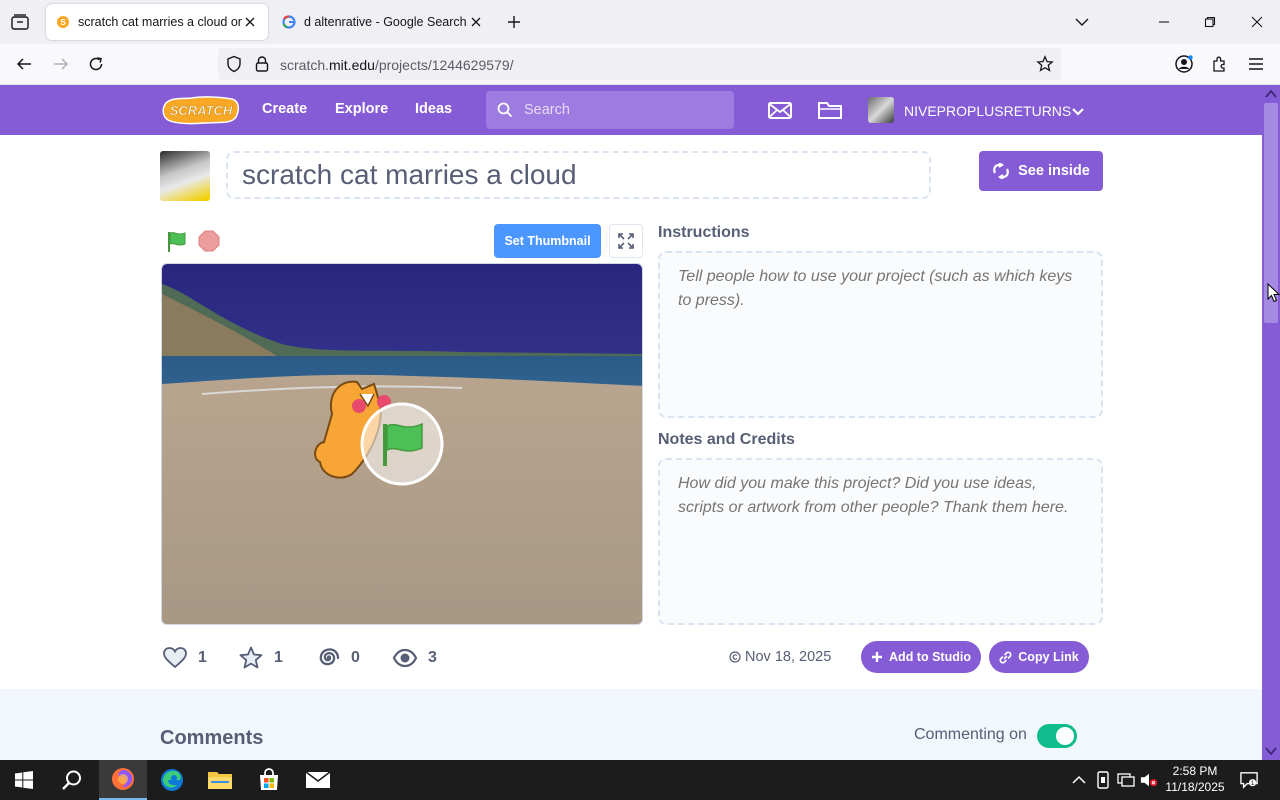  What do you see at coordinates (1195, 779) in the screenshot?
I see `taskbar-clock: 2:58 PM 11/18/2025` at bounding box center [1195, 779].